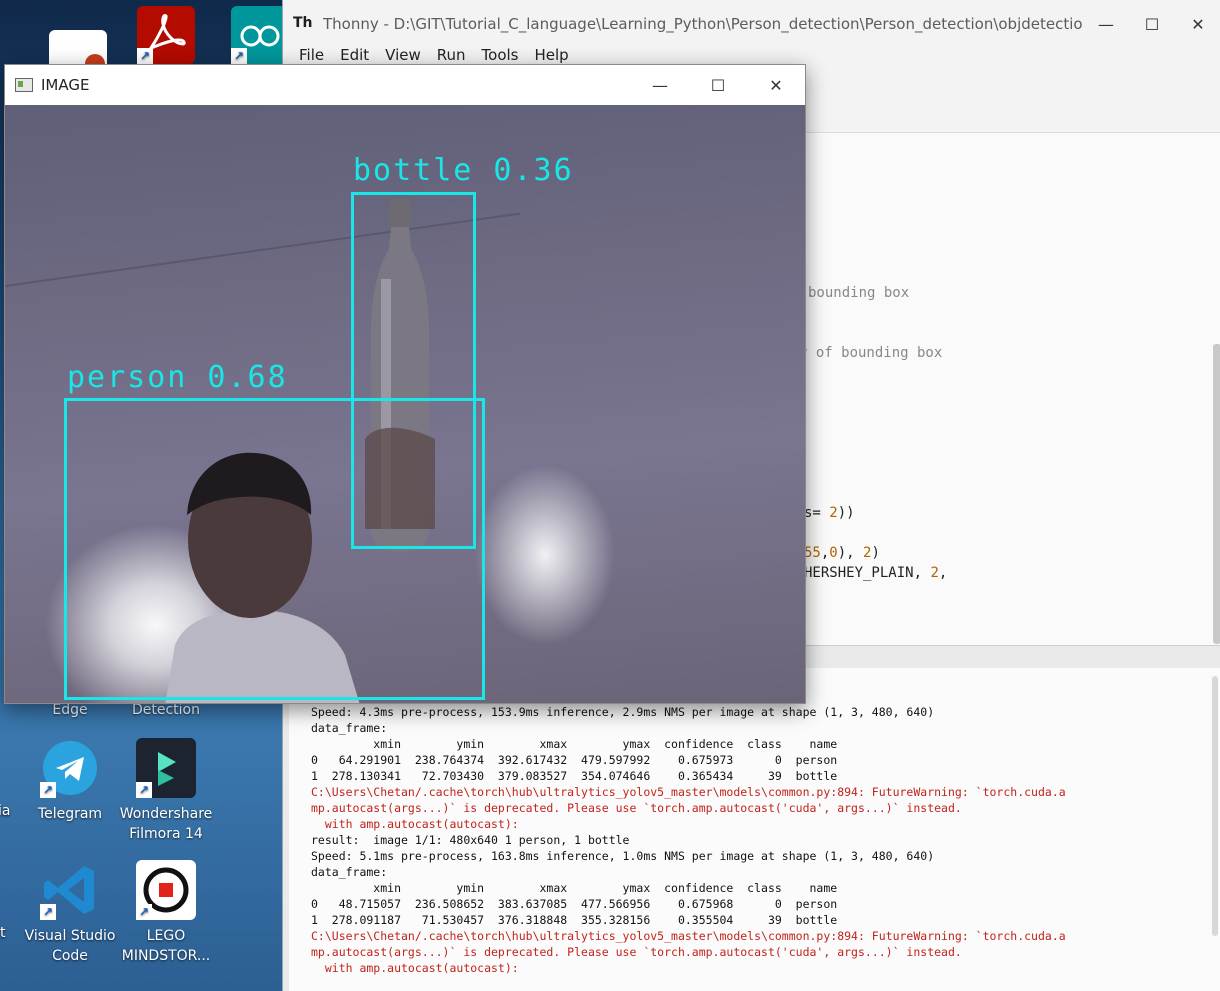 This screenshot has height=991, width=1220. I want to click on image-window-icon, so click(24, 85).